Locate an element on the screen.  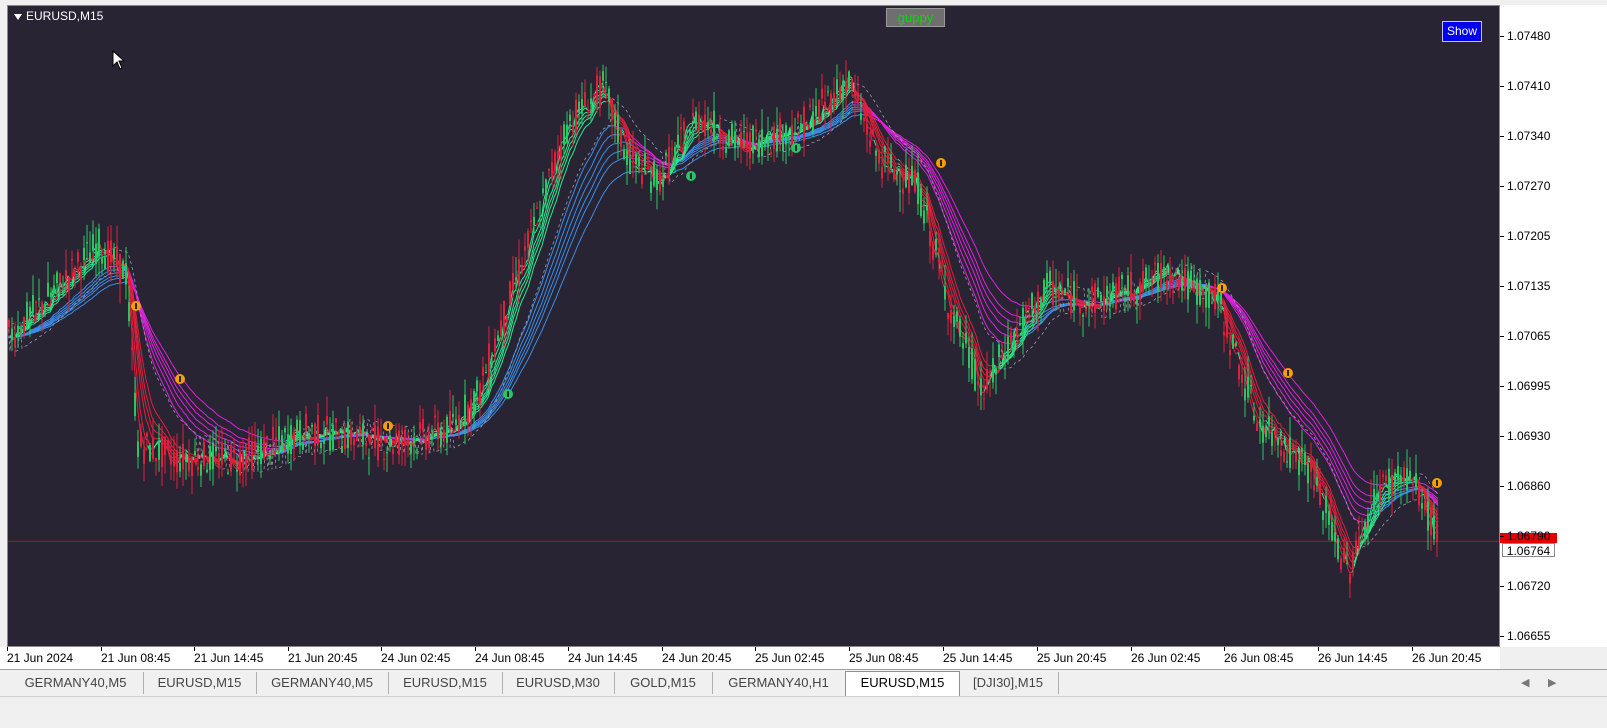
collapse-triangle-icon is located at coordinates (18, 17).